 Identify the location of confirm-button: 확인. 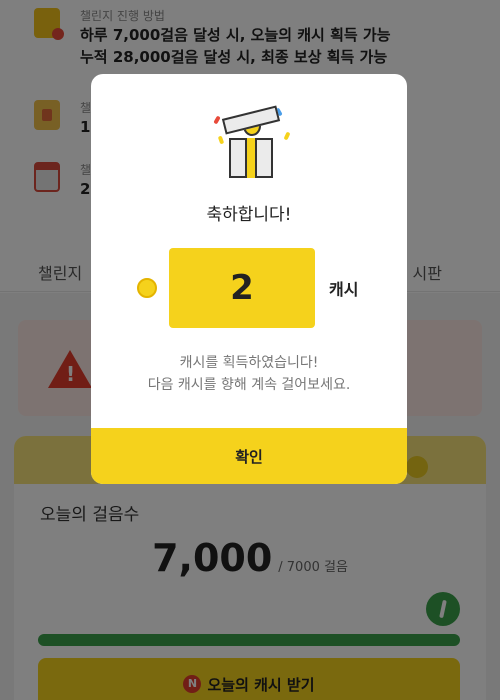
(249, 456).